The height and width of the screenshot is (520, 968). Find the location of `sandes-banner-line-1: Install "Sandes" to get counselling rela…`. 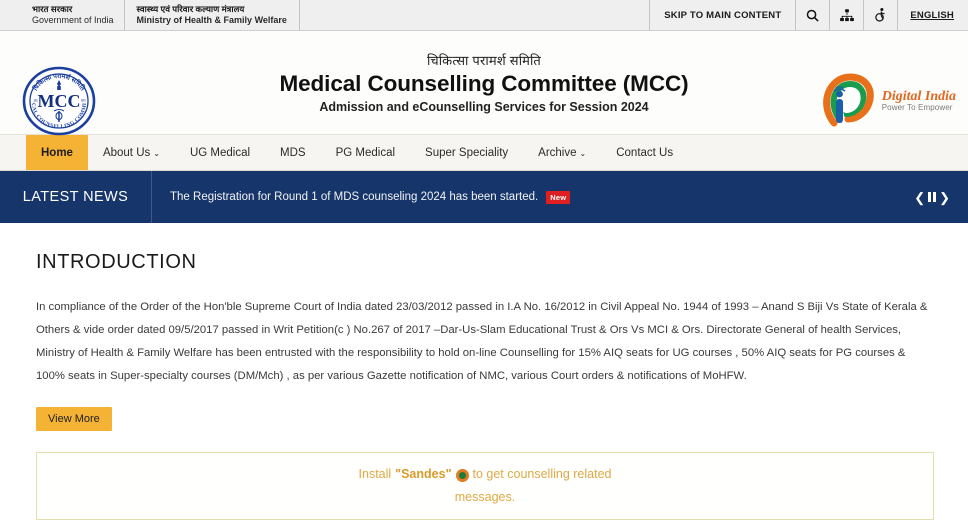

sandes-banner-line-1: Install "Sandes" to get counselling rela… is located at coordinates (485, 474).